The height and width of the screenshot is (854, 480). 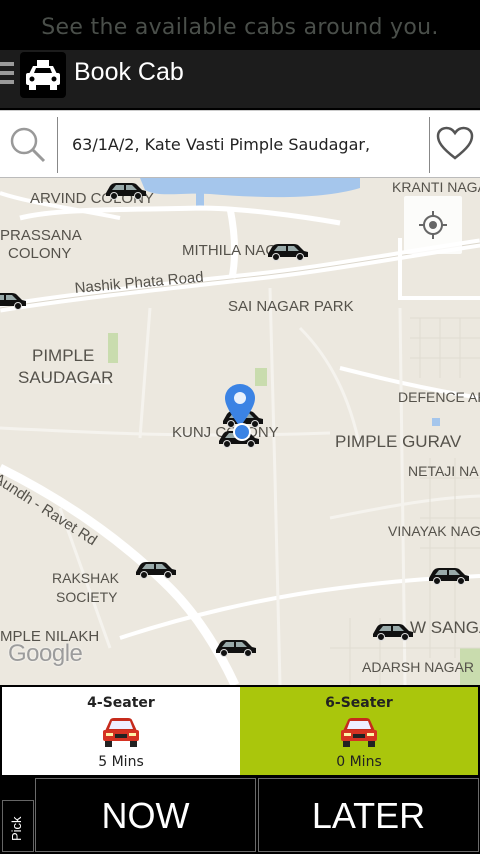 What do you see at coordinates (418, 667) in the screenshot?
I see `map-label: ADARSH NAGAR` at bounding box center [418, 667].